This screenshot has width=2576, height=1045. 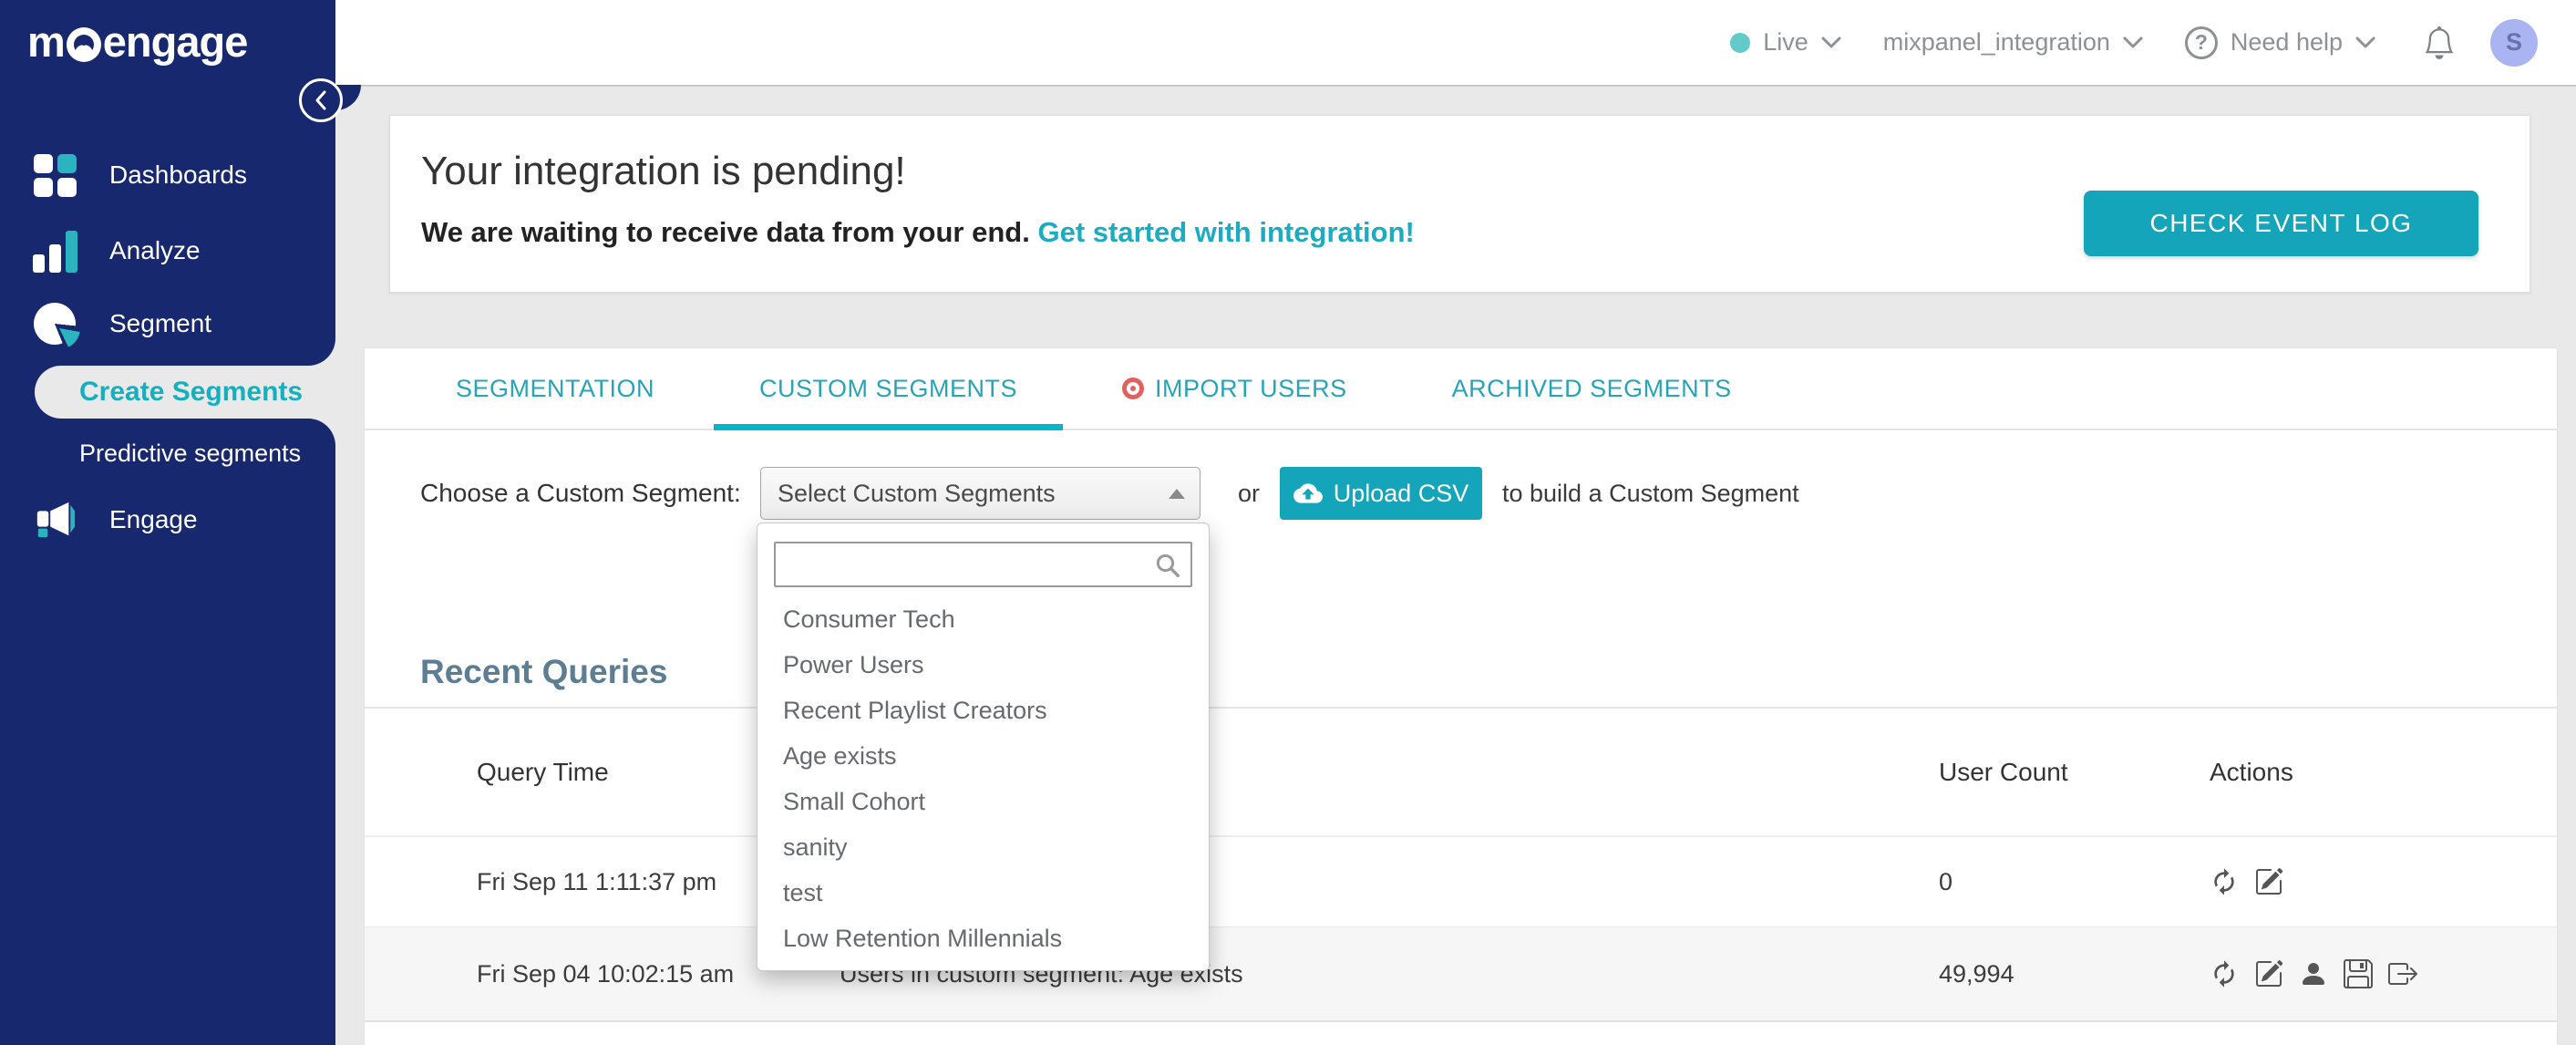 I want to click on sidebar-item-engage: Engage, so click(x=167, y=519).